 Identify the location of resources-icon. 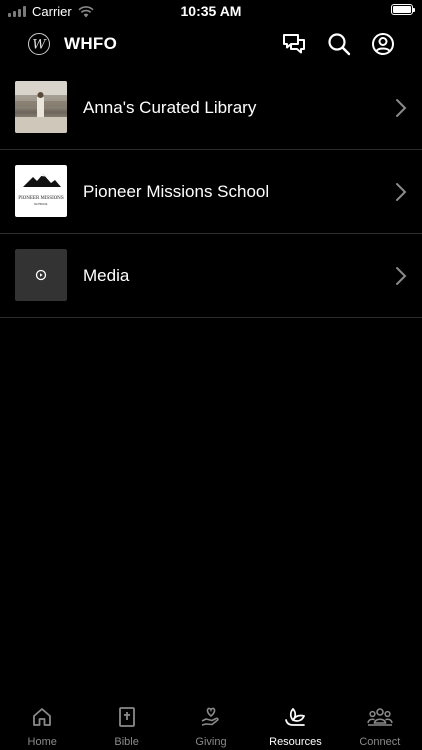
(295, 716).